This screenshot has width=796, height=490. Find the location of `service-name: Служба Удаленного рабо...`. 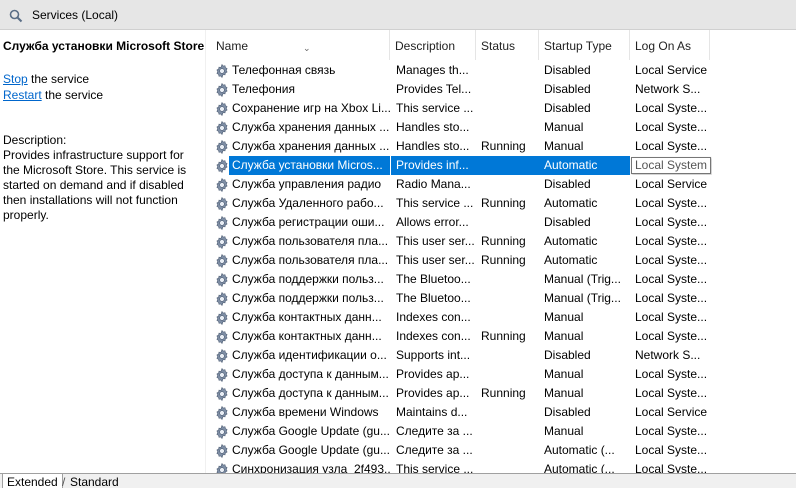

service-name: Служба Удаленного рабо... is located at coordinates (308, 203).